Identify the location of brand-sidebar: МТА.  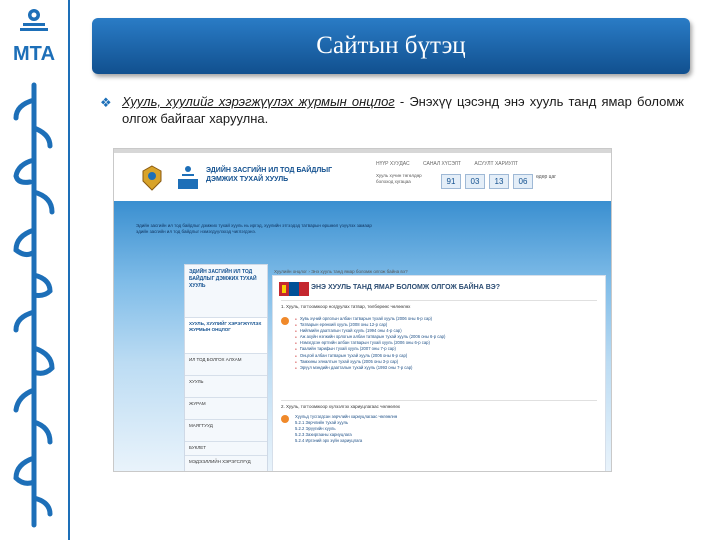
(35, 270).